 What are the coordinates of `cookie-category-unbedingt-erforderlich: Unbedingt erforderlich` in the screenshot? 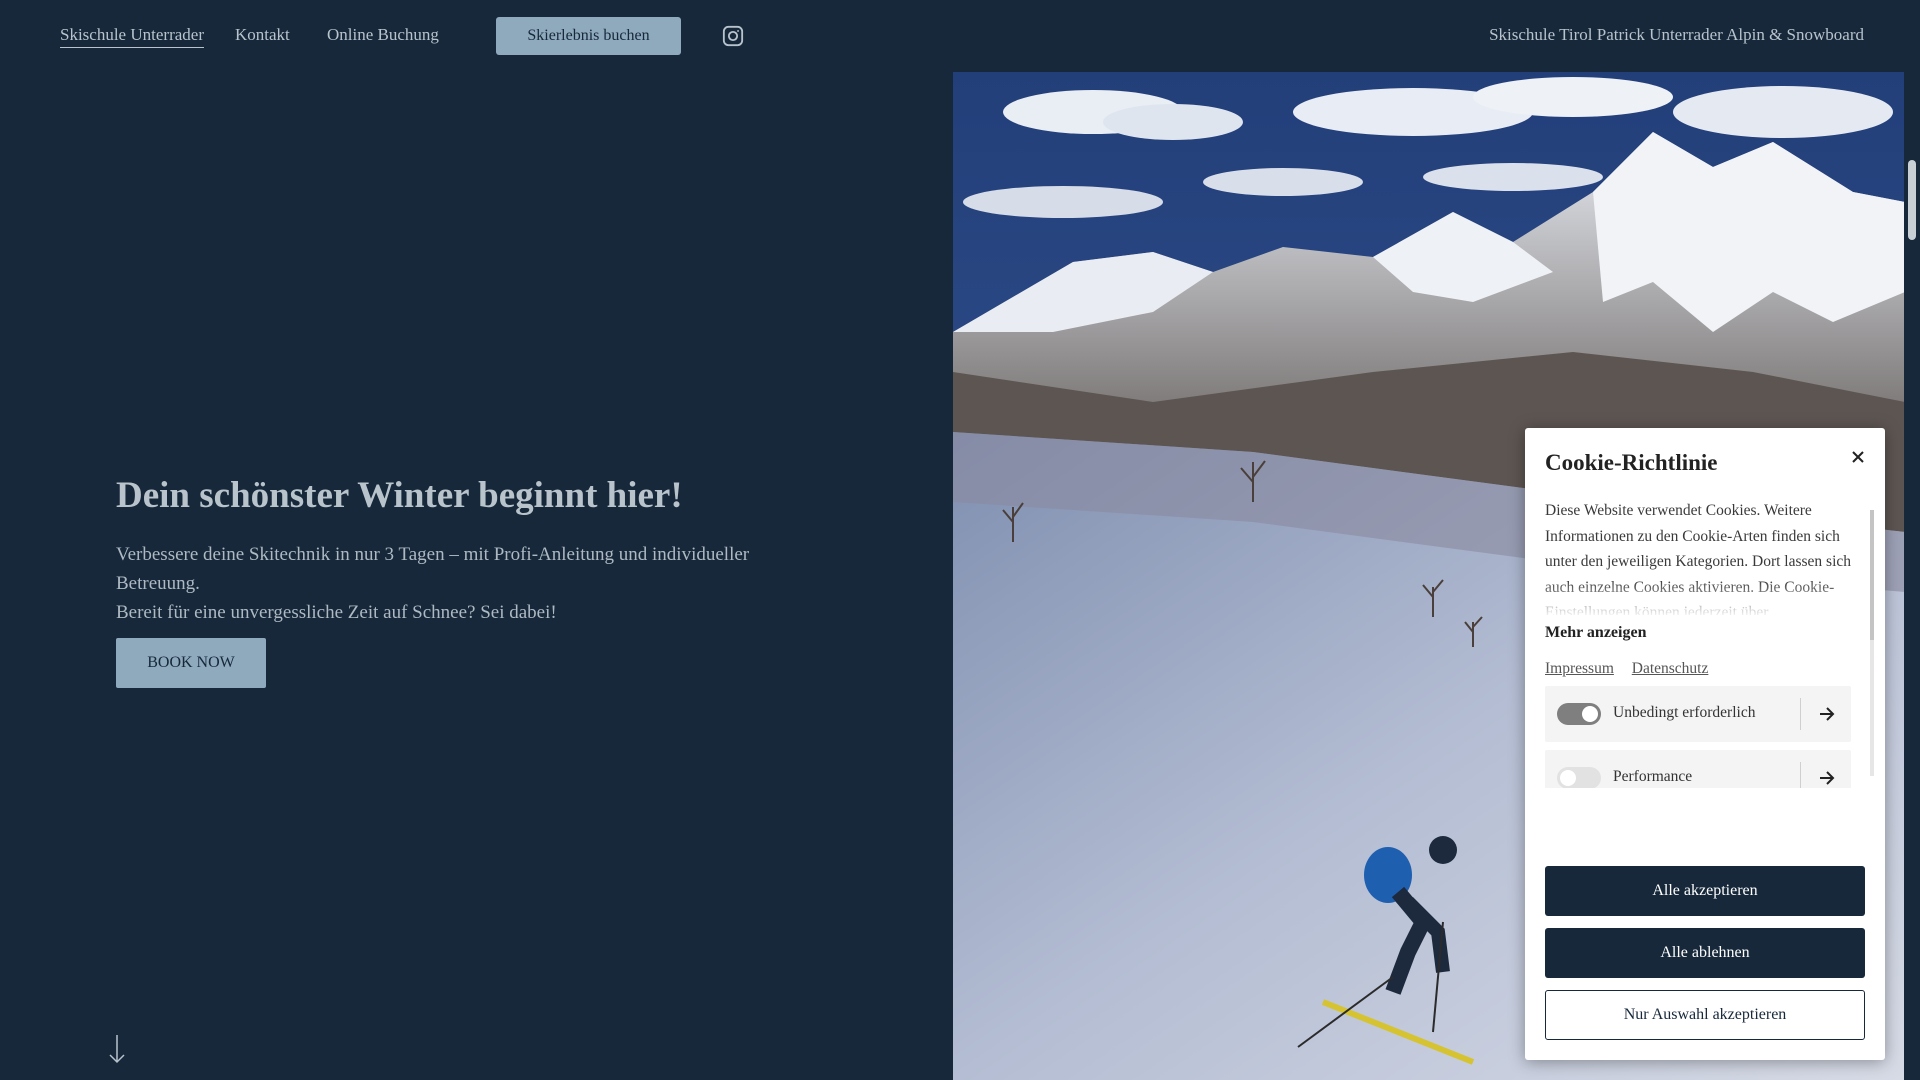 It's located at (1698, 714).